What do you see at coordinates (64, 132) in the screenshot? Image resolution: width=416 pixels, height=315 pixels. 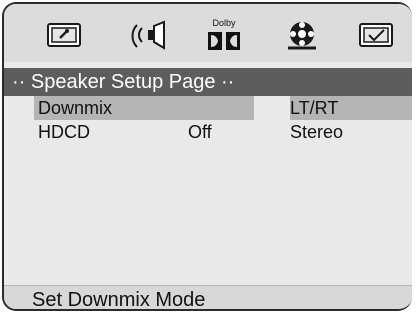 I see `setting-label-hdcd: HDCD` at bounding box center [64, 132].